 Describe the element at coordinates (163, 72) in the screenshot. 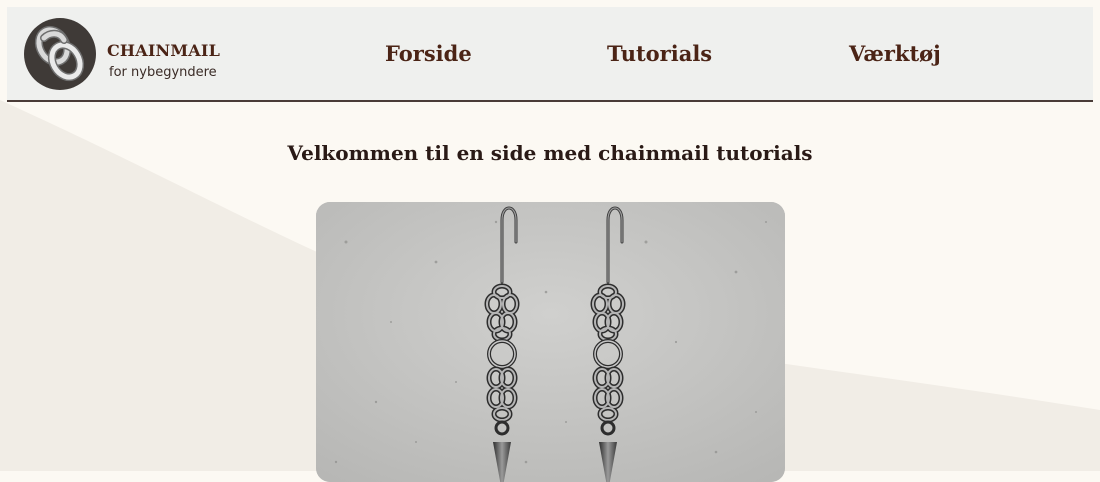

I see `brand-subtitle: for nybegyndere` at that location.